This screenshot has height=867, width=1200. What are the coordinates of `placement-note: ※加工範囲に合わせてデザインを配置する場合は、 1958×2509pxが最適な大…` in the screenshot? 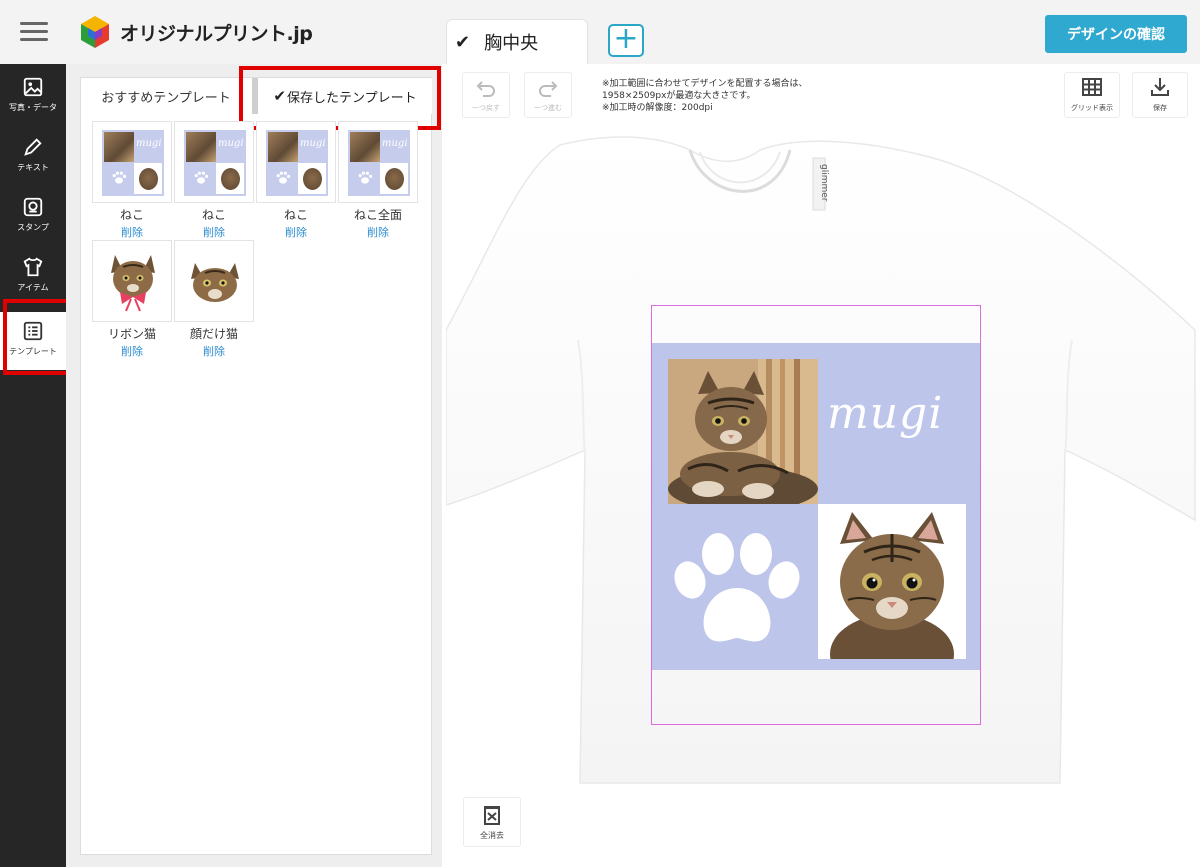 It's located at (705, 96).